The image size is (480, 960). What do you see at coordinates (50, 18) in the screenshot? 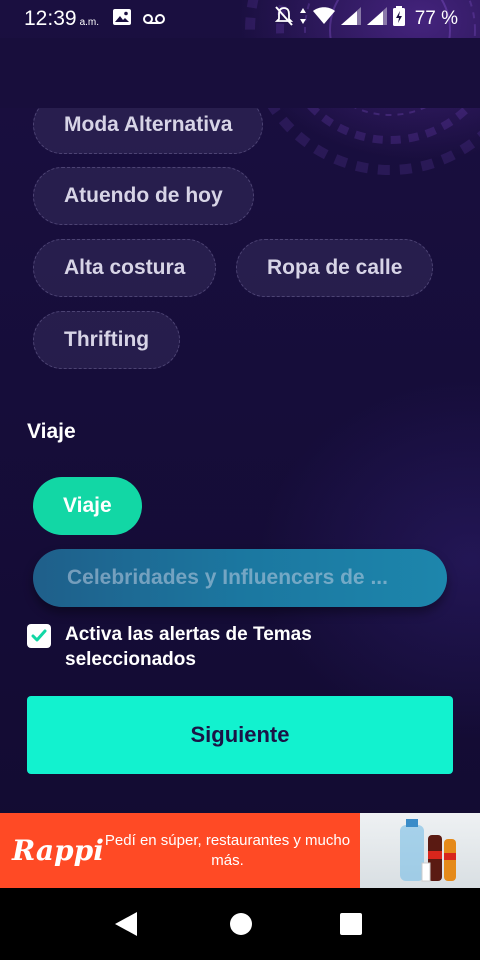
I see `clock: 12:39` at bounding box center [50, 18].